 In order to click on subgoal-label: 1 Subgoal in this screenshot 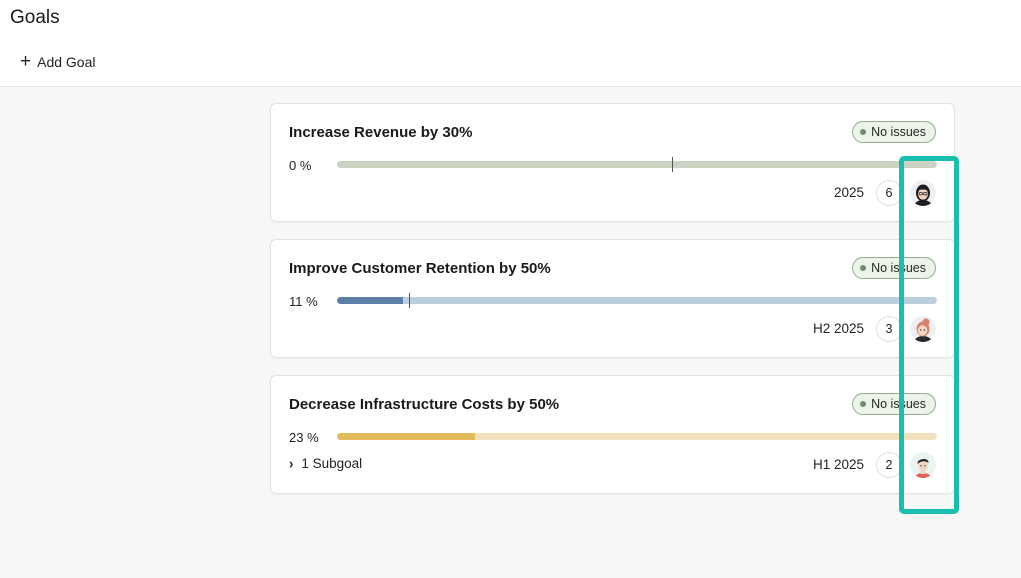, I will do `click(332, 463)`.